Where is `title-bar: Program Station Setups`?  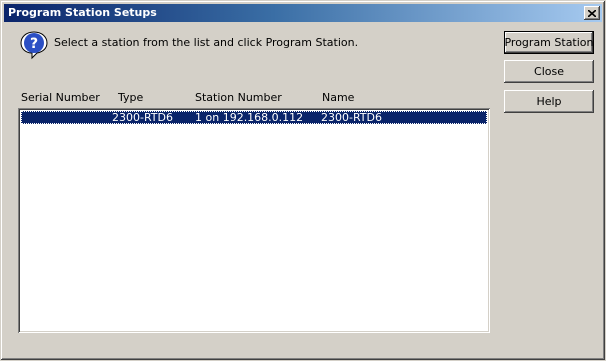 title-bar: Program Station Setups is located at coordinates (303, 13).